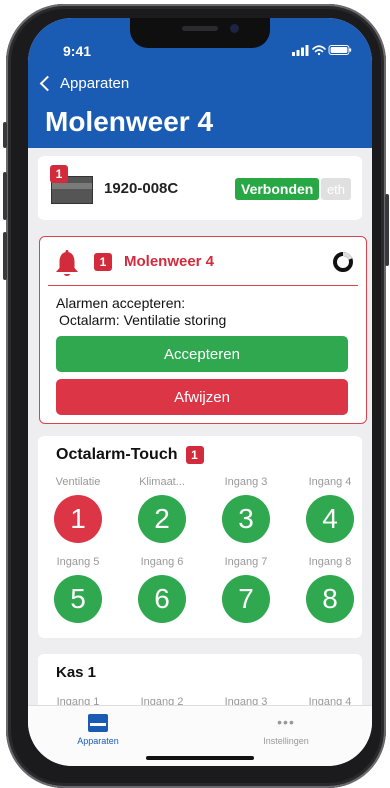 The width and height of the screenshot is (390, 788). What do you see at coordinates (78, 482) in the screenshot?
I see `input-label: Ventilatie` at bounding box center [78, 482].